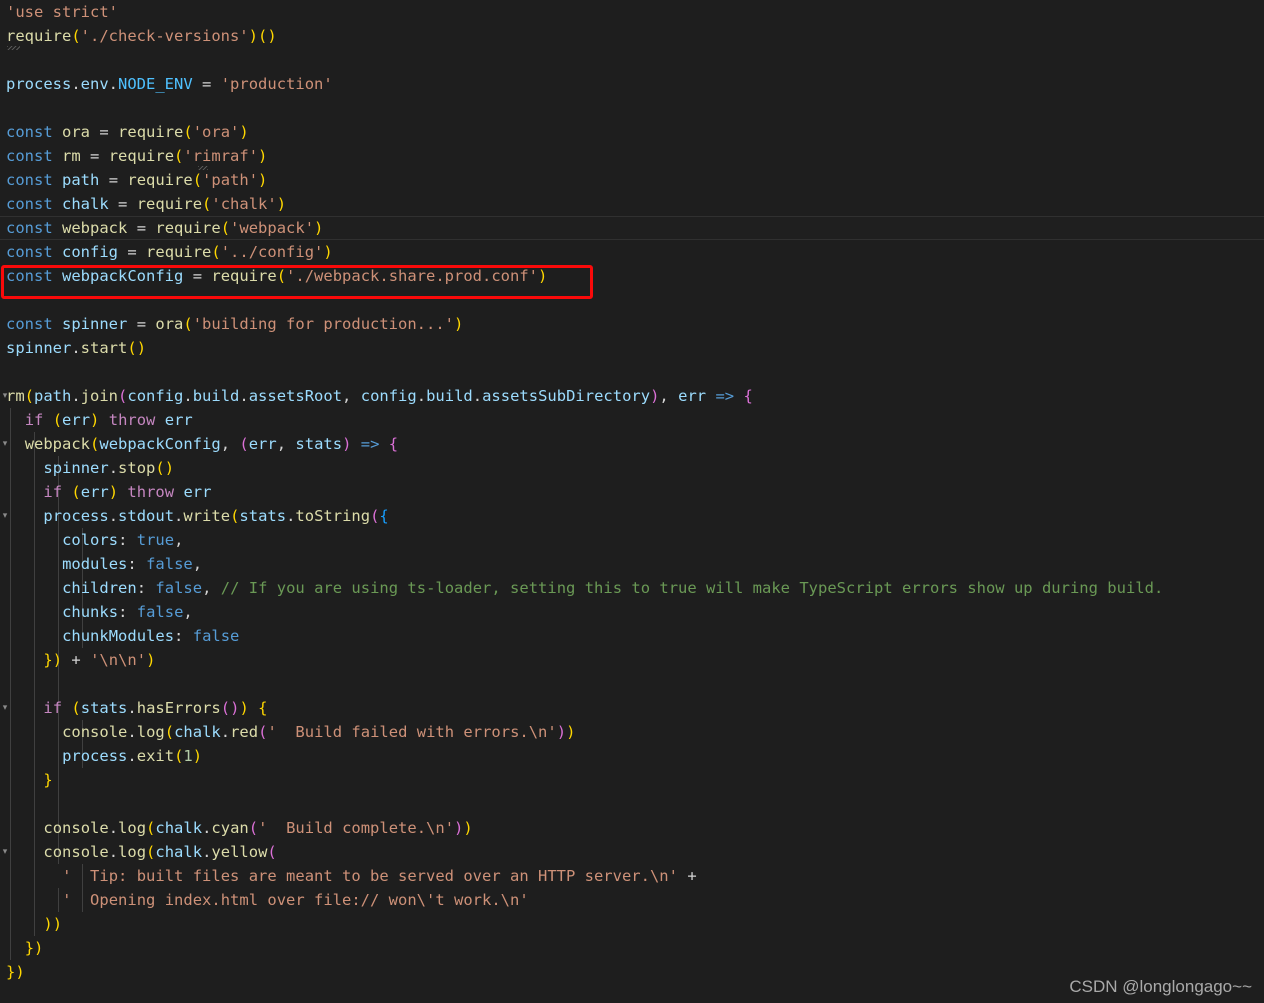  Describe the element at coordinates (632, 348) in the screenshot. I see `code-line: spinner.start()` at that location.